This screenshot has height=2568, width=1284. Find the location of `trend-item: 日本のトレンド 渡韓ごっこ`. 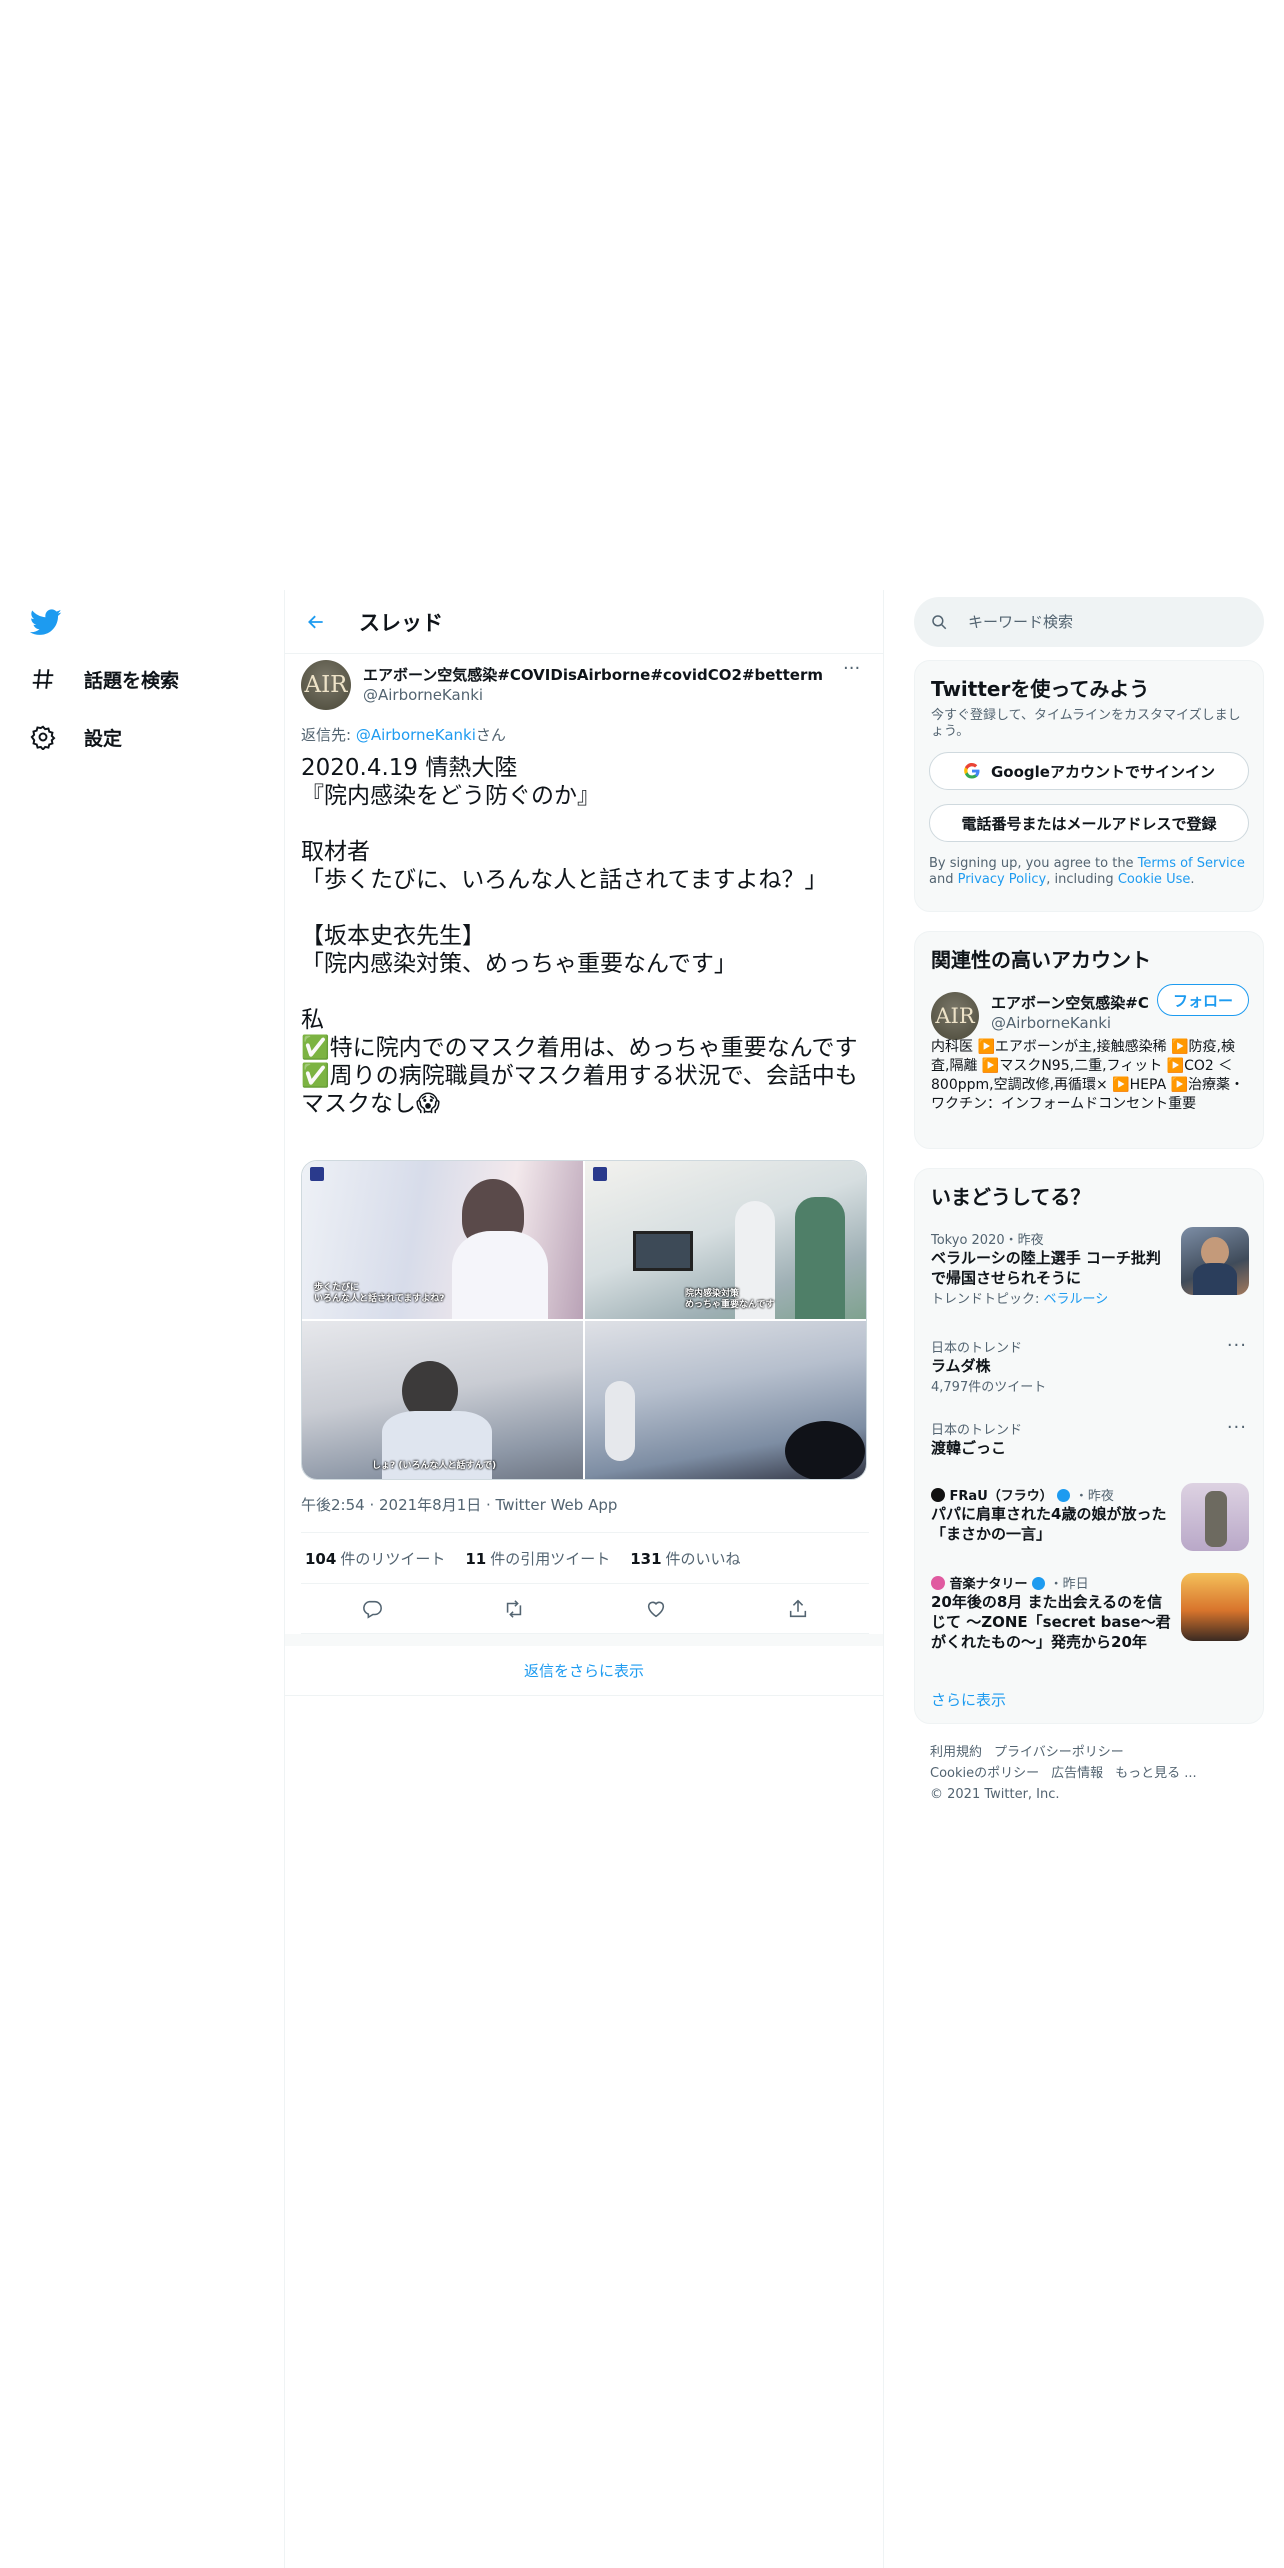

trend-item: 日本のトレンド 渡韓ごっこ is located at coordinates (1090, 1438).